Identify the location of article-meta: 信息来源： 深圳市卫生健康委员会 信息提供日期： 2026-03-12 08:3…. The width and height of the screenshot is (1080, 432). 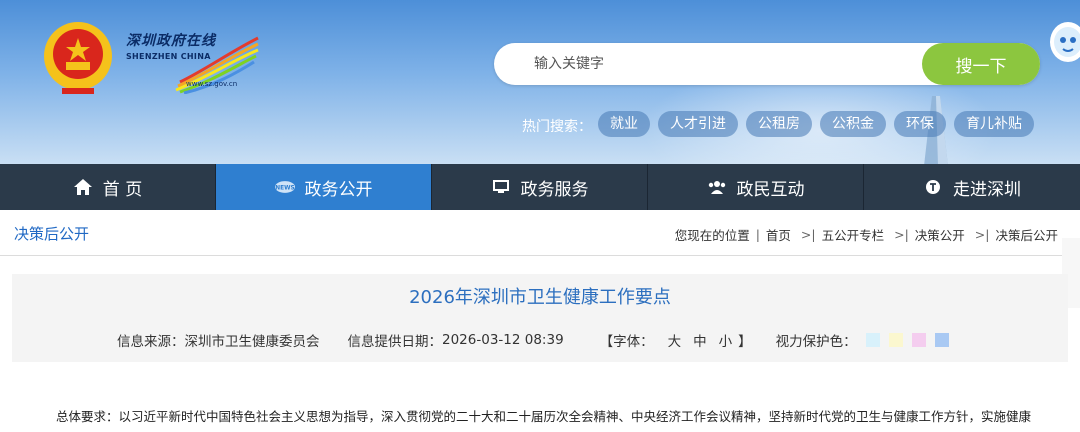
(533, 340).